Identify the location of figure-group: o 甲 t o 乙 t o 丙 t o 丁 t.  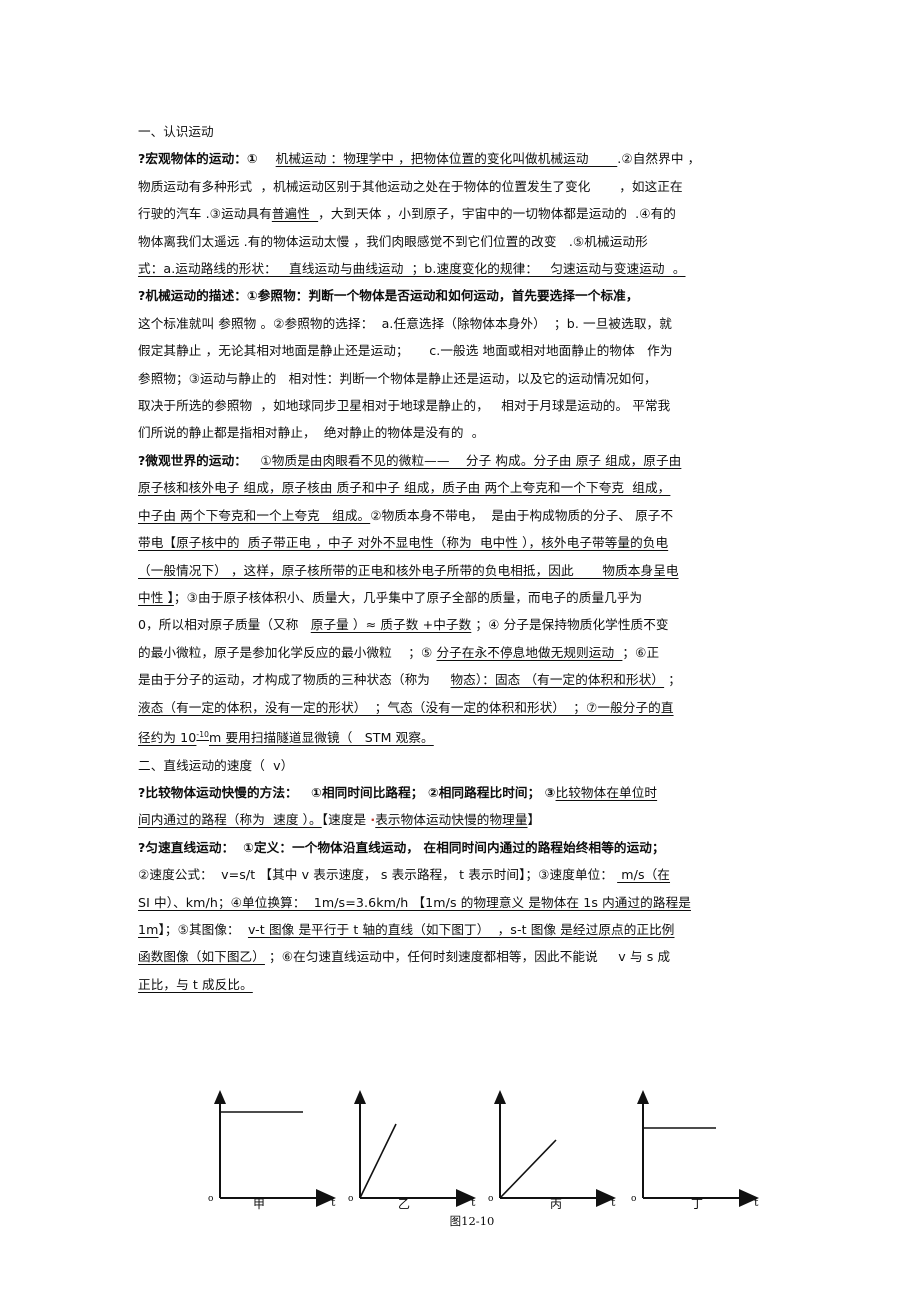
(468, 1157).